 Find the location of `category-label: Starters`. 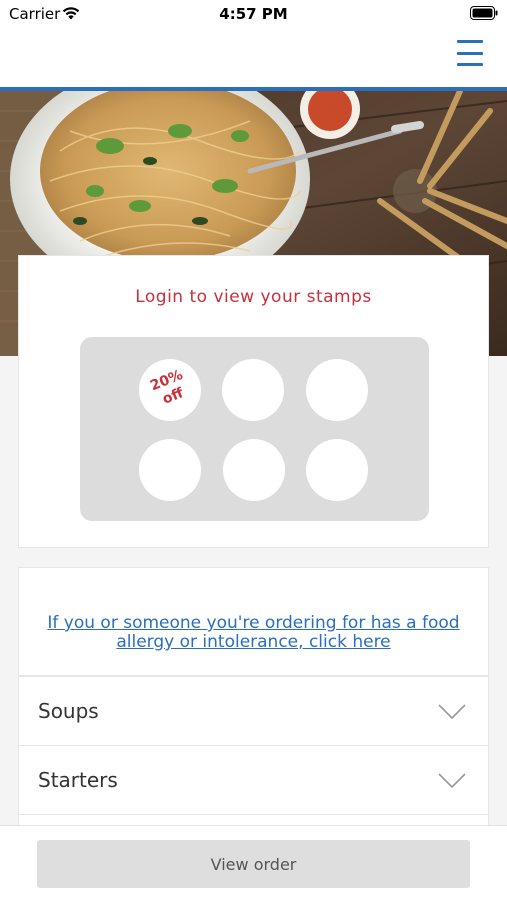

category-label: Starters is located at coordinates (78, 780).